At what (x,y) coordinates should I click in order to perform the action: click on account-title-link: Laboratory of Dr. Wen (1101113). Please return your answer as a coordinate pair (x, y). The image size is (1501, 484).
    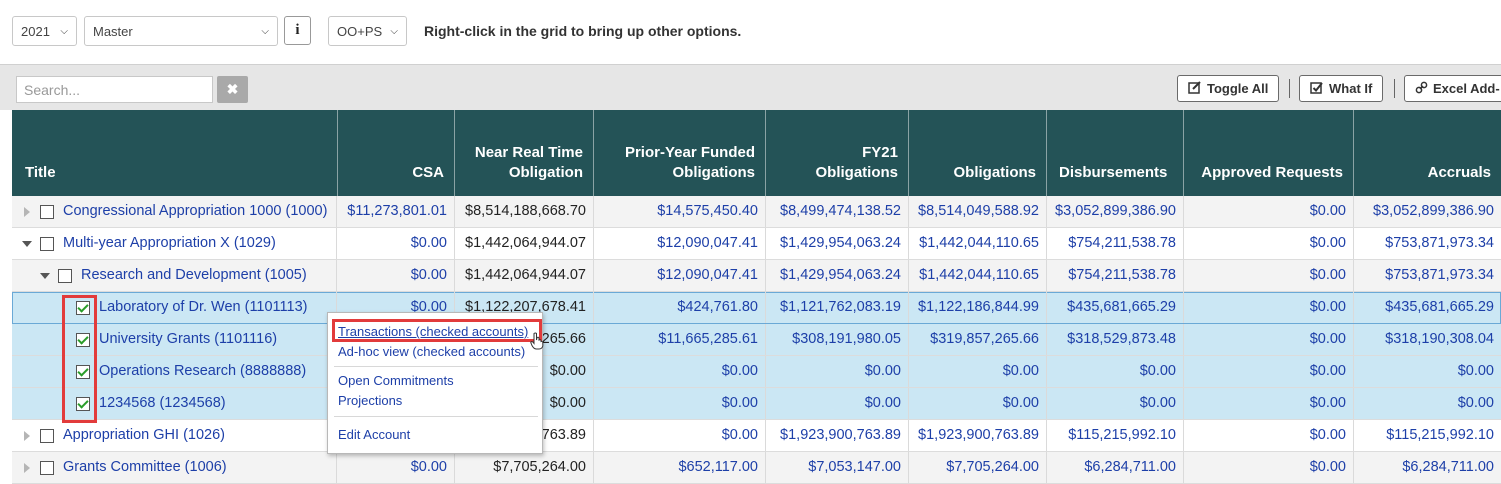
    Looking at the image, I should click on (203, 307).